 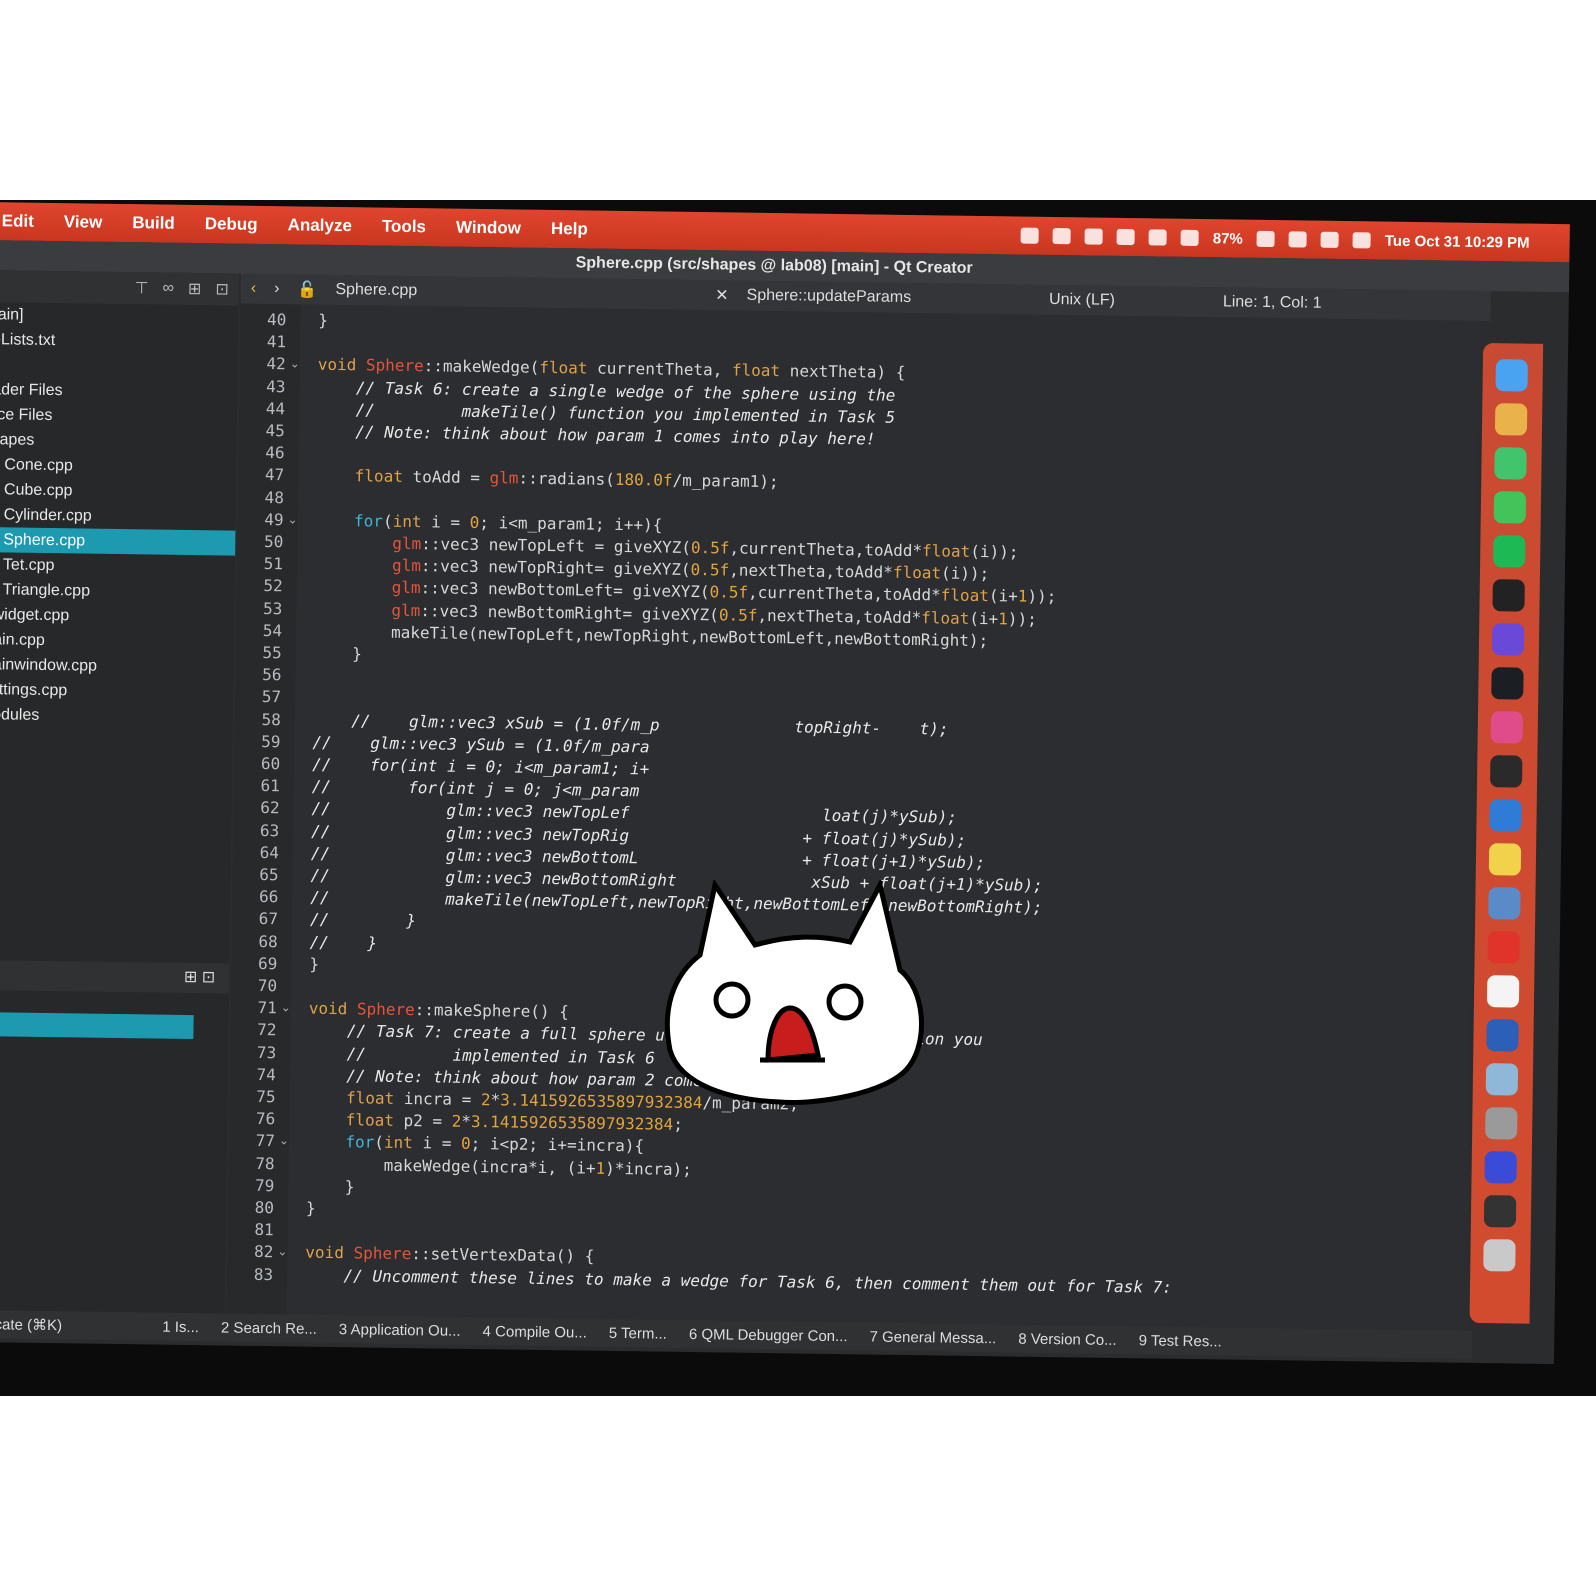 I want to click on tree-item: shapes, so click(x=118, y=441).